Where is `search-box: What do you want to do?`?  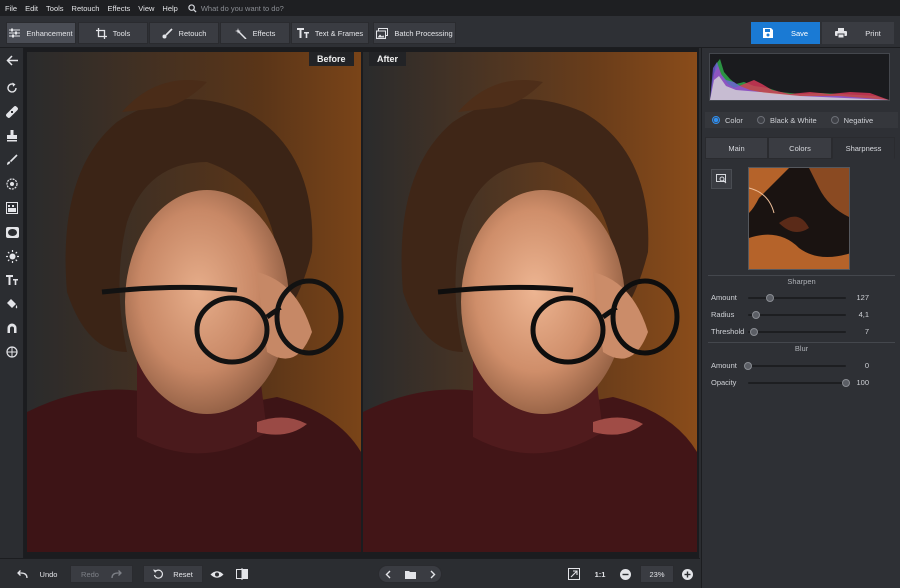 search-box: What do you want to do? is located at coordinates (236, 8).